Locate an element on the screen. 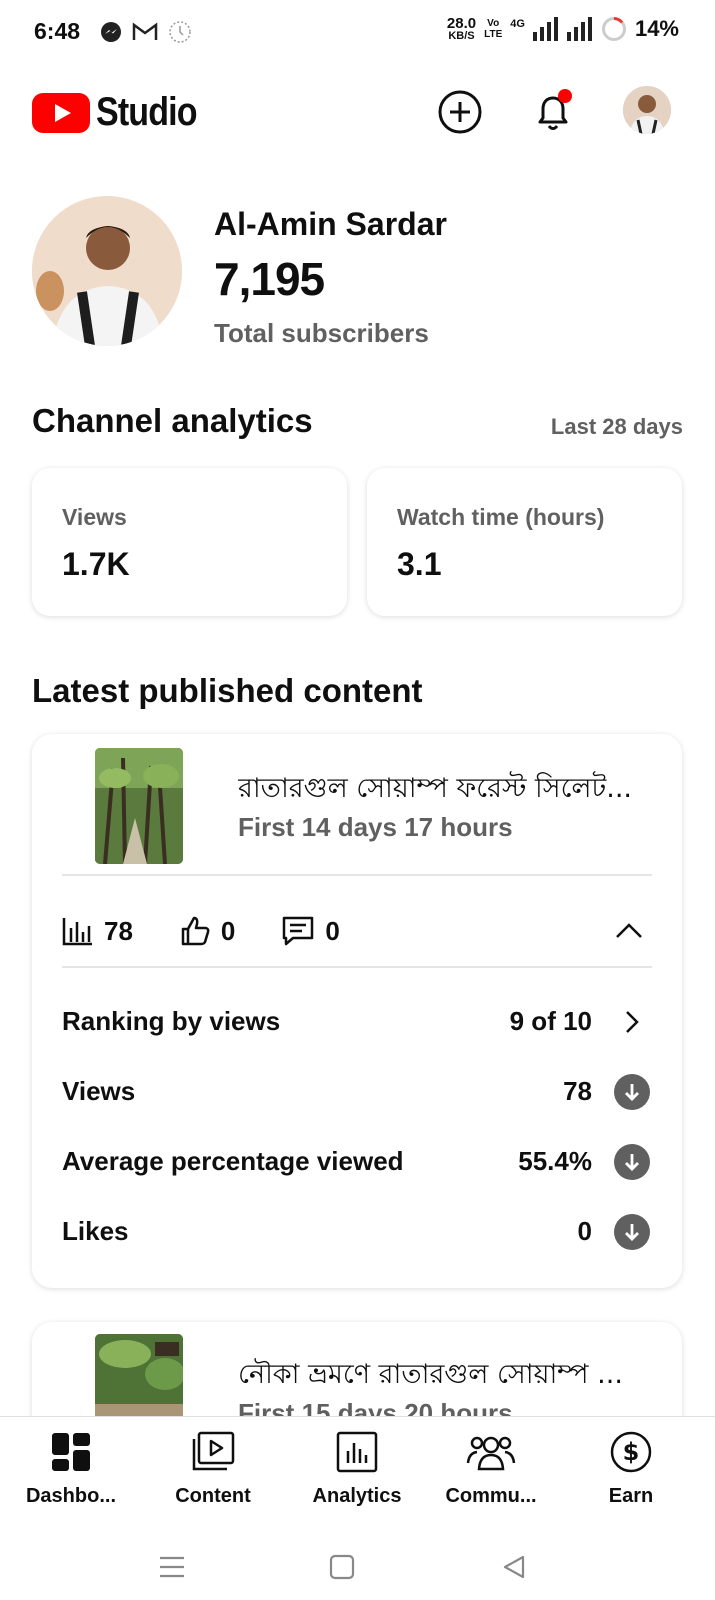  back-triangle-icon is located at coordinates (514, 1567).